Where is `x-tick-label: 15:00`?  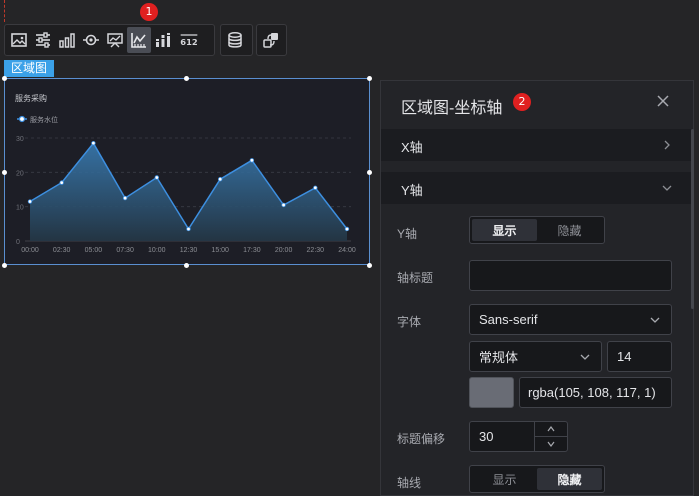 x-tick-label: 15:00 is located at coordinates (220, 250).